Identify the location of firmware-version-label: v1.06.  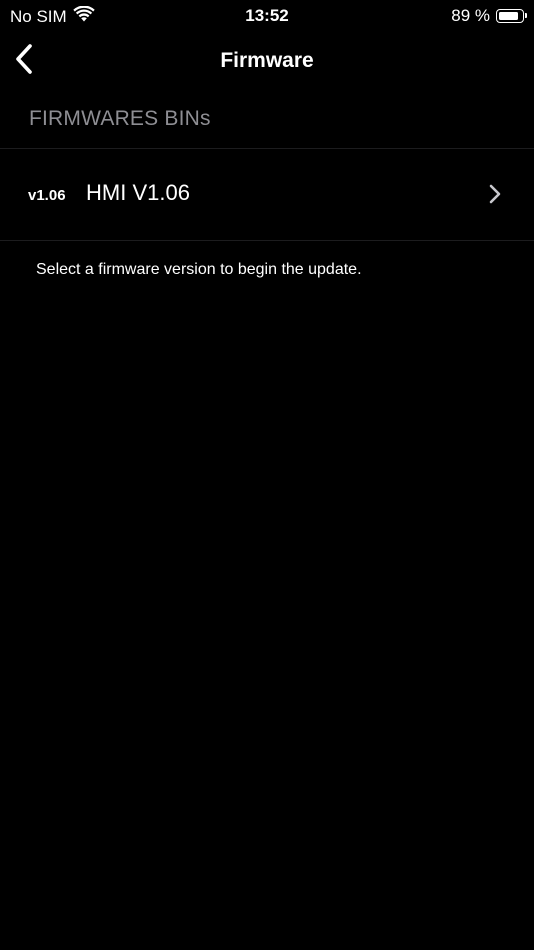
(47, 195).